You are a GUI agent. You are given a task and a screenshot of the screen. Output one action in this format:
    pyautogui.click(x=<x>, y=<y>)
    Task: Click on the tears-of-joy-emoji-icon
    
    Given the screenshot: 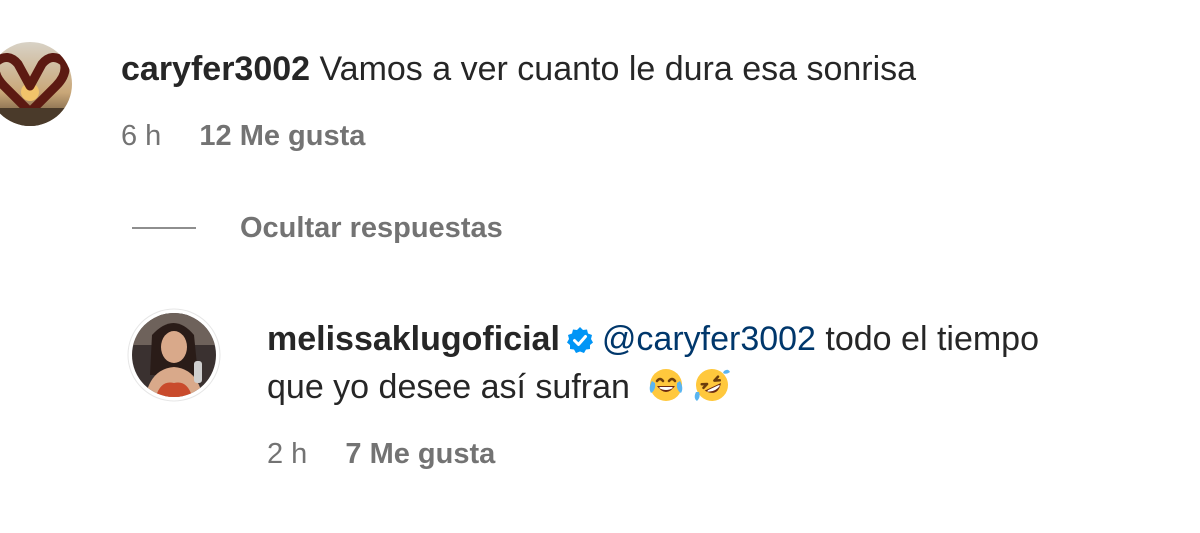 What is the action you would take?
    pyautogui.click(x=666, y=391)
    